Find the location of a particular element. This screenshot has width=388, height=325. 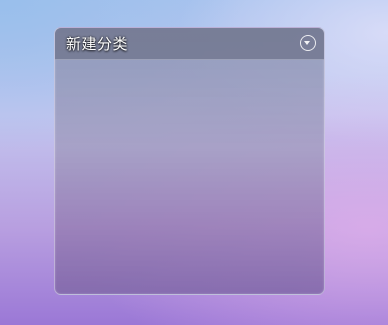

dropdown-arrow-icon is located at coordinates (307, 43).